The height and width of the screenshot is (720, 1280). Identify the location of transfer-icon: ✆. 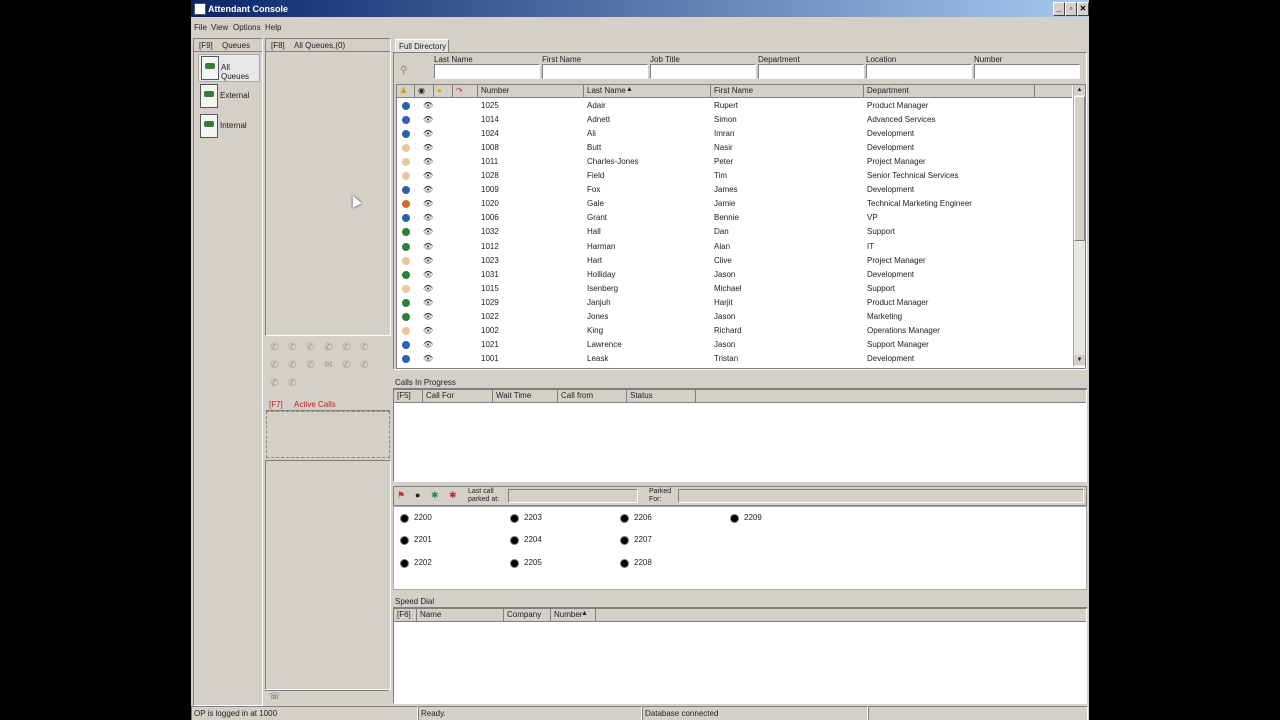
(310, 347).